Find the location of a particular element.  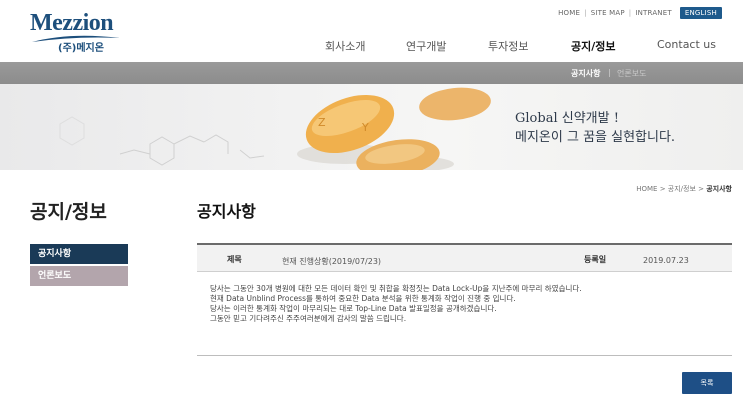

util-intranet-link: INTRANET is located at coordinates (653, 13).